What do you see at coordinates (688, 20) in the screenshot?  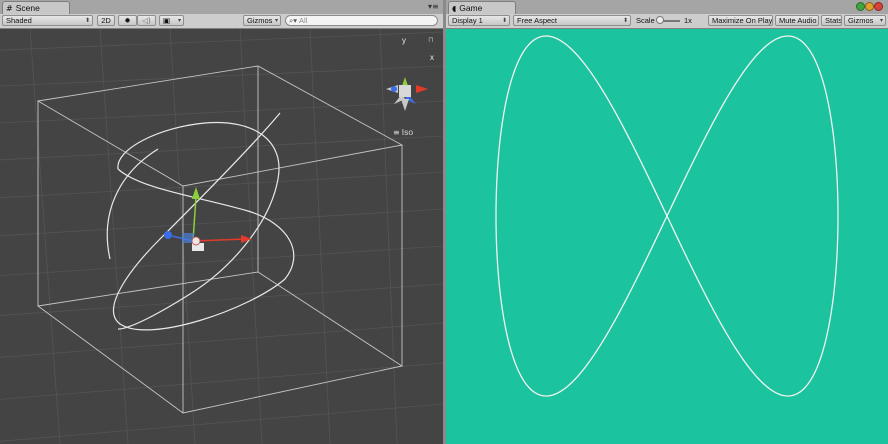 I see `scale-value: 1x` at bounding box center [688, 20].